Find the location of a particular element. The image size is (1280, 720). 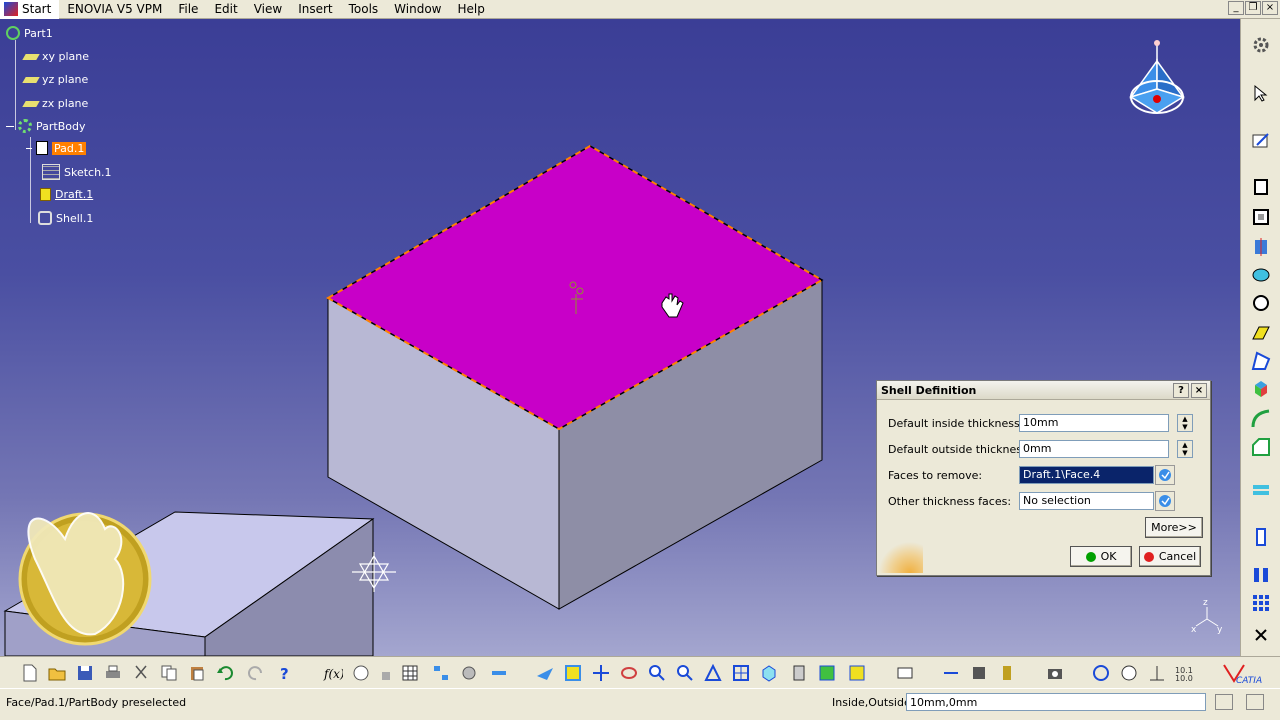

lock-icon is located at coordinates (386, 673).